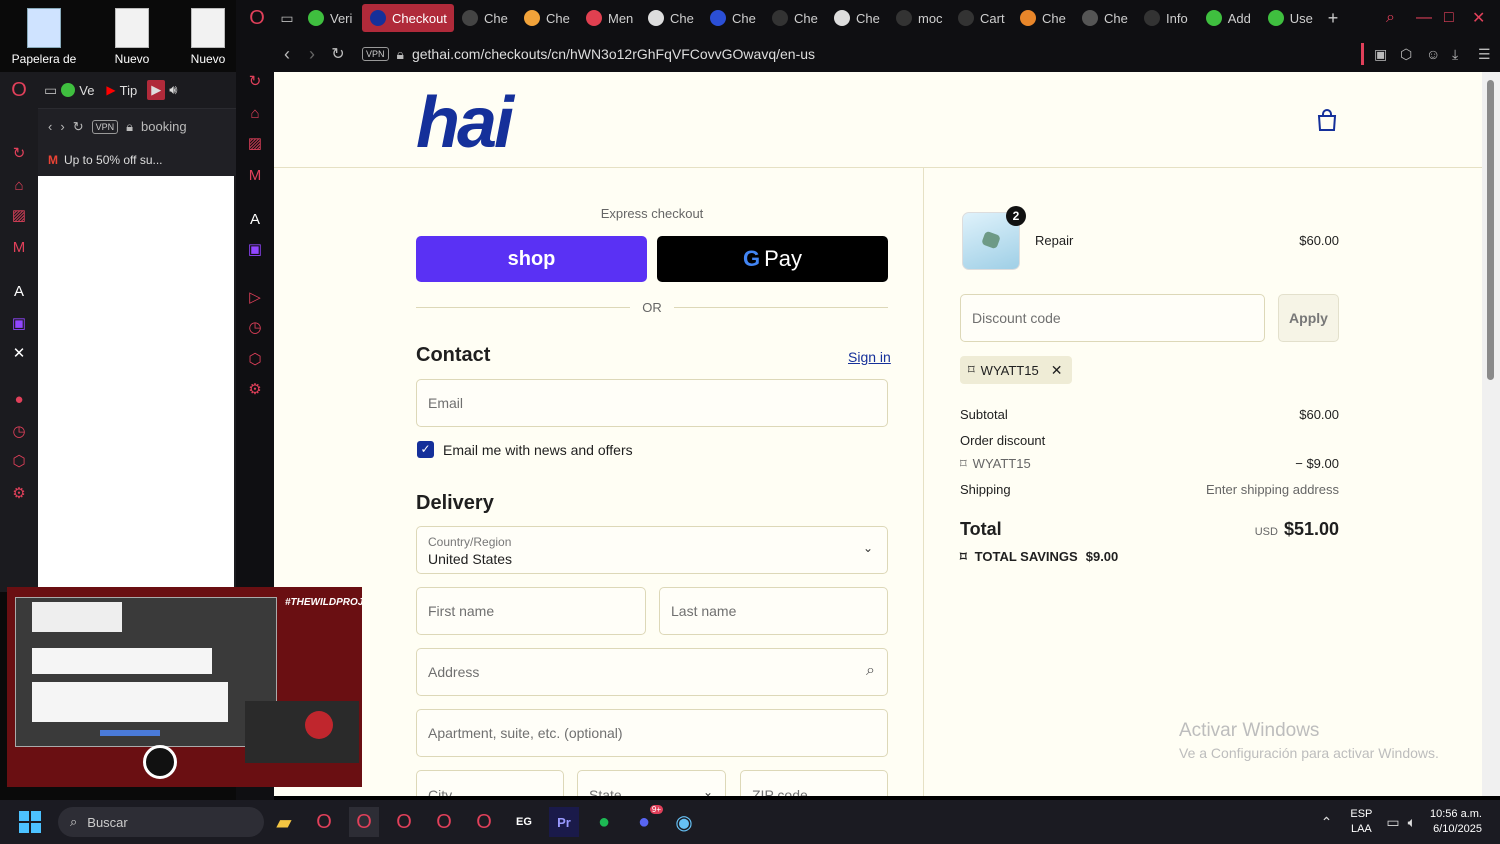  I want to click on download-icon: ⤓, so click(1465, 54).